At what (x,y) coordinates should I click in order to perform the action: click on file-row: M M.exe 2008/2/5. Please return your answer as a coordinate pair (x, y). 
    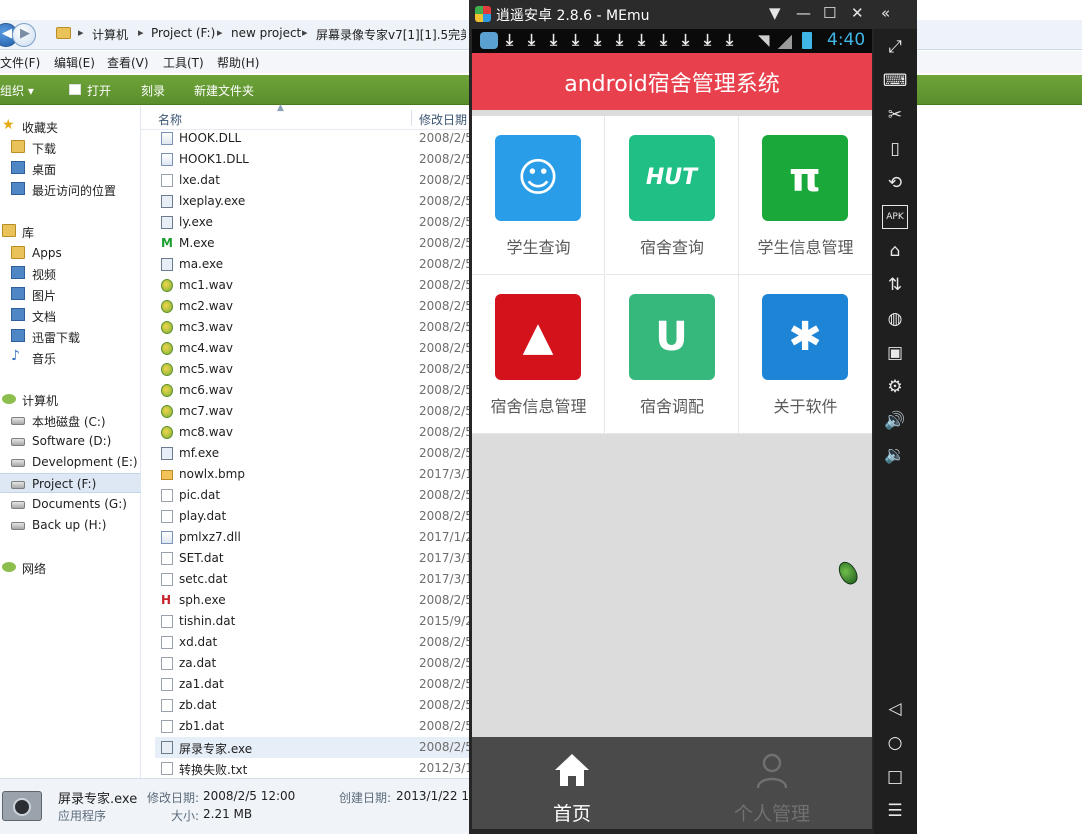
    Looking at the image, I should click on (312, 243).